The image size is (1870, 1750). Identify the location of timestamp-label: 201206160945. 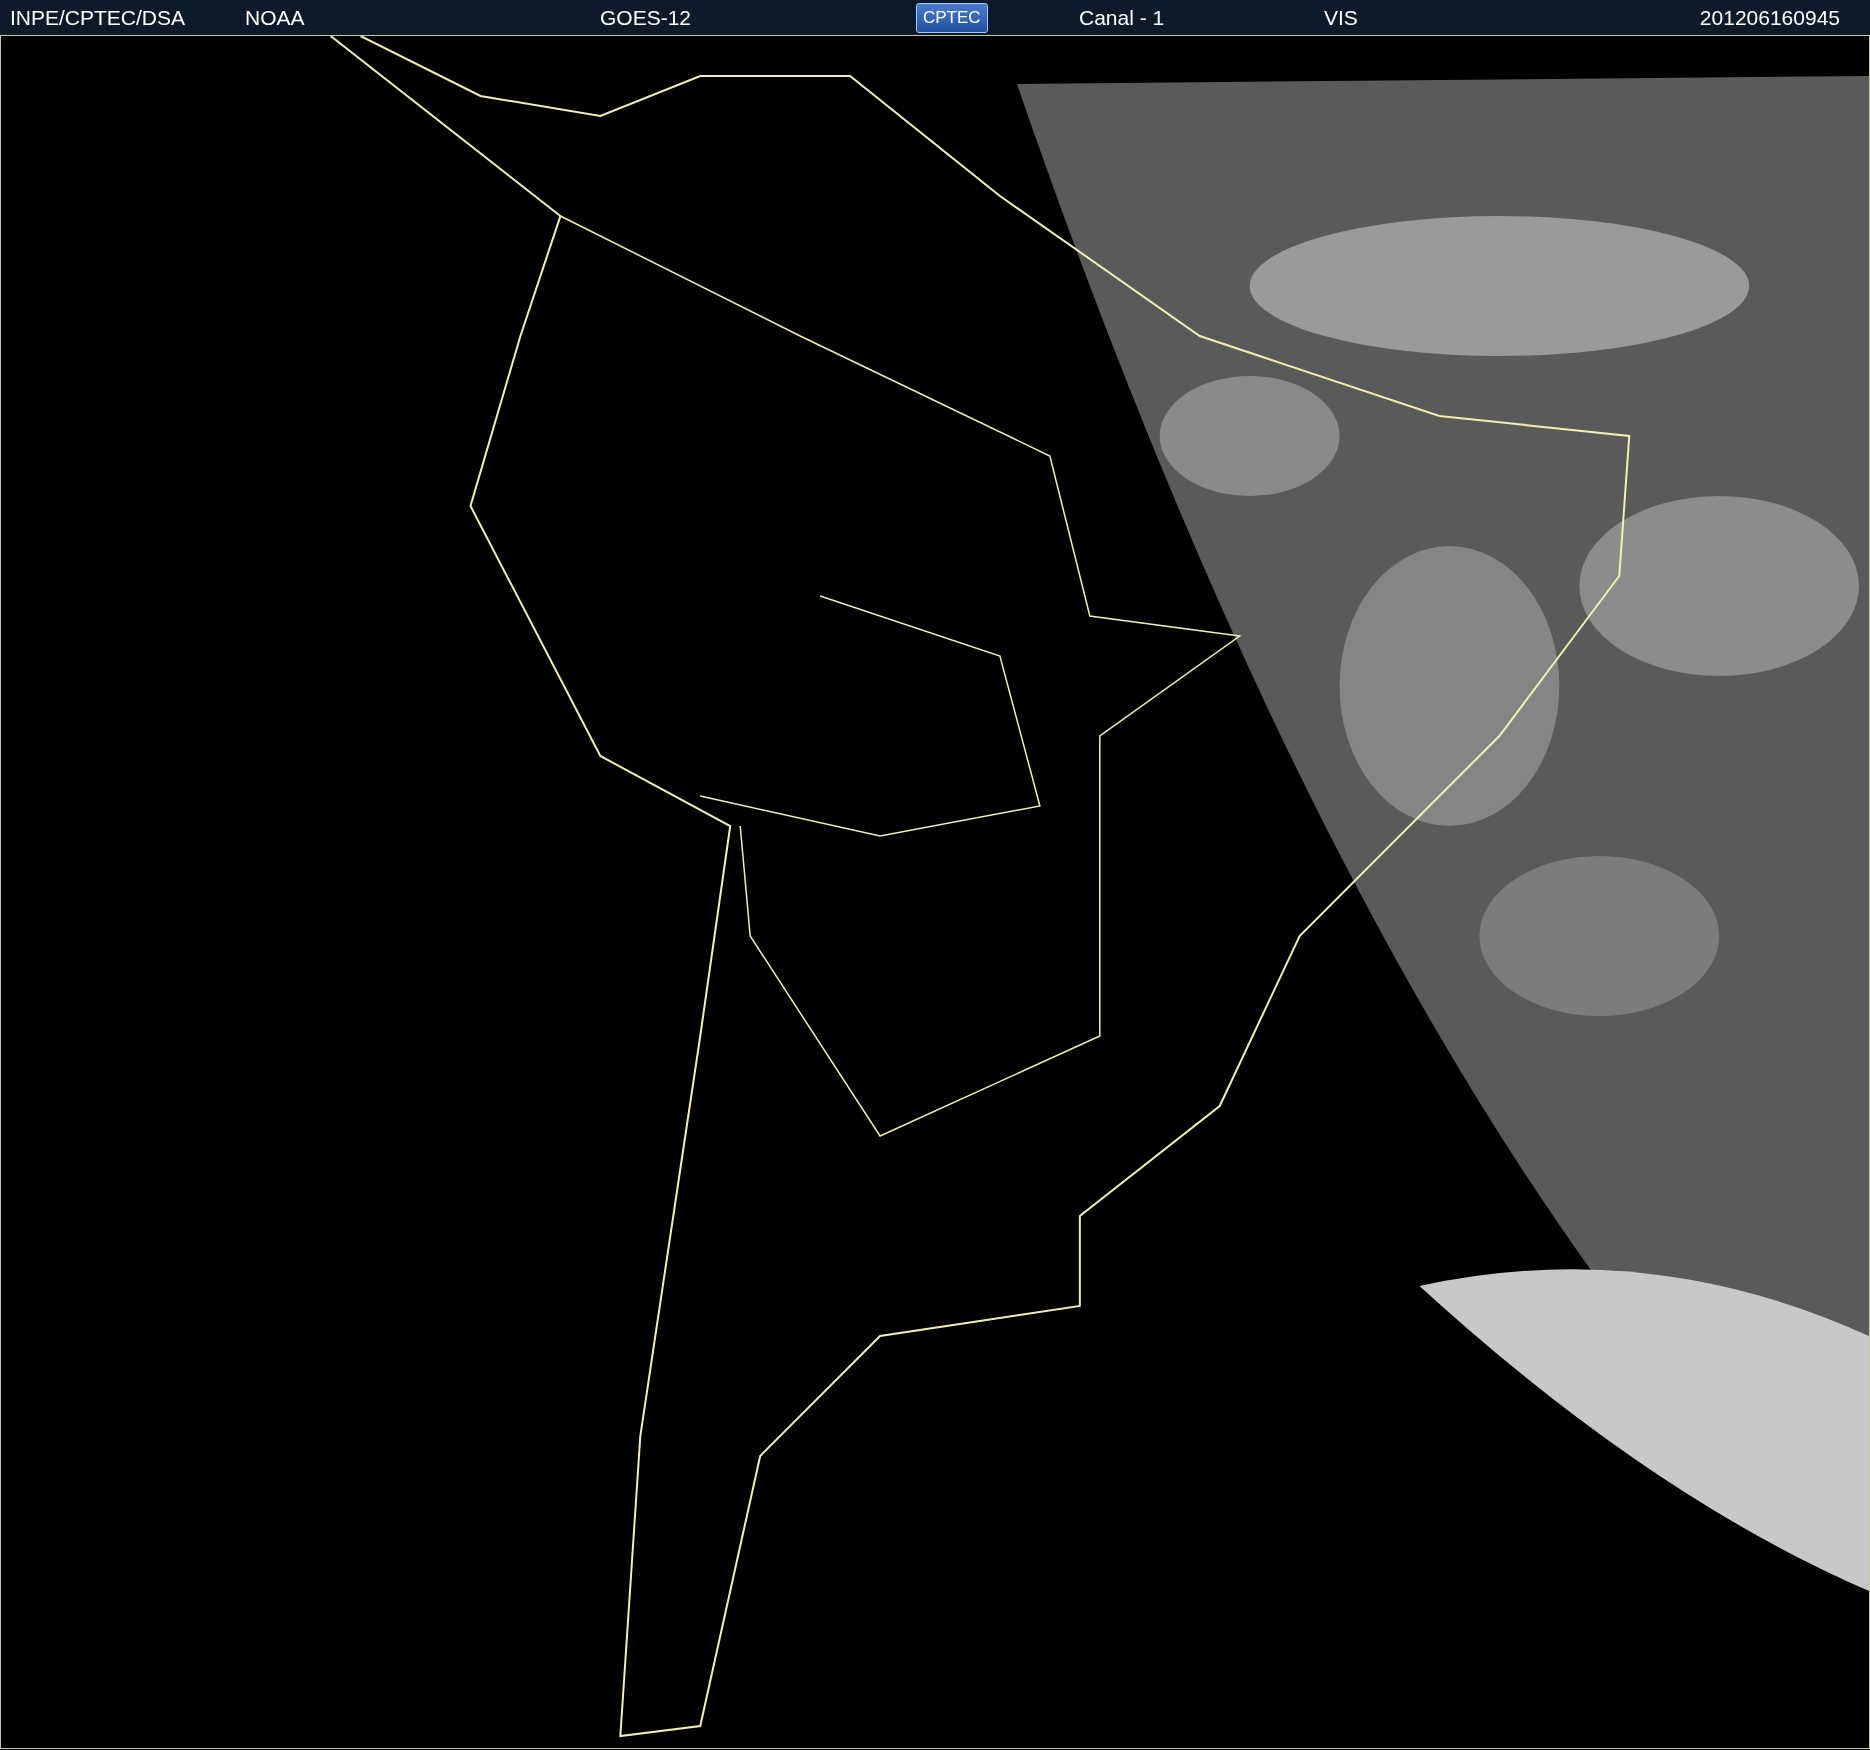
(1769, 17).